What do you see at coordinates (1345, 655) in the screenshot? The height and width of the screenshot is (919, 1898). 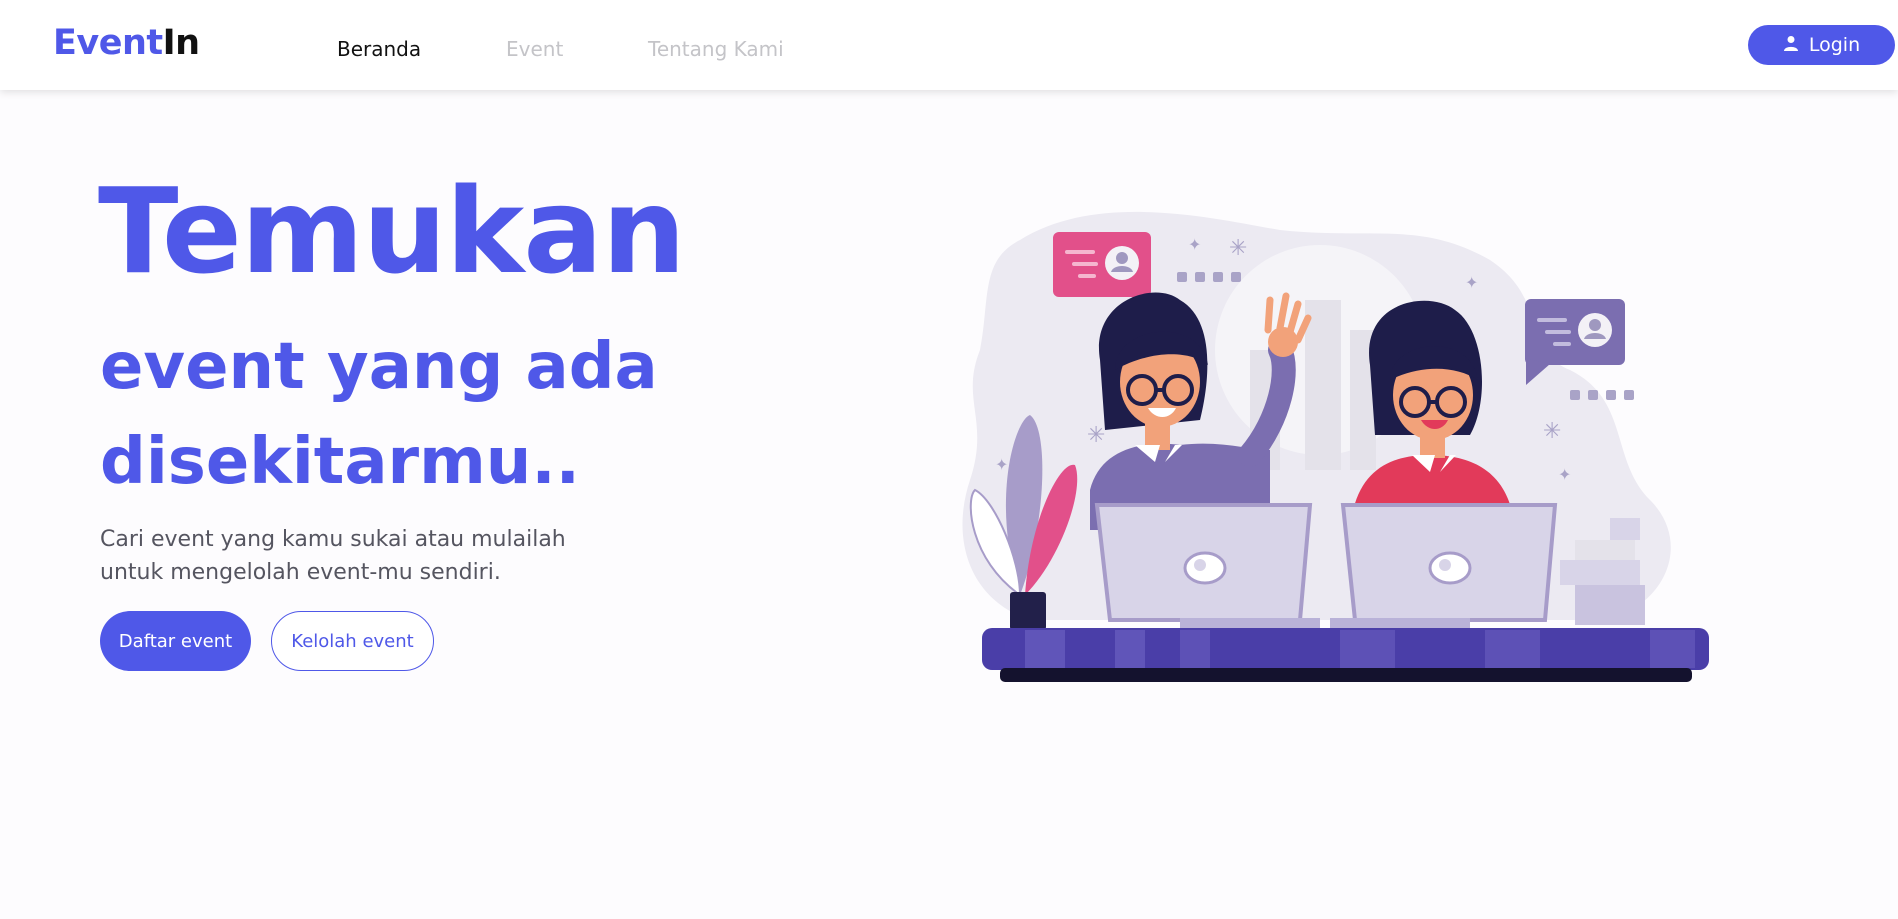 I see `desk` at bounding box center [1345, 655].